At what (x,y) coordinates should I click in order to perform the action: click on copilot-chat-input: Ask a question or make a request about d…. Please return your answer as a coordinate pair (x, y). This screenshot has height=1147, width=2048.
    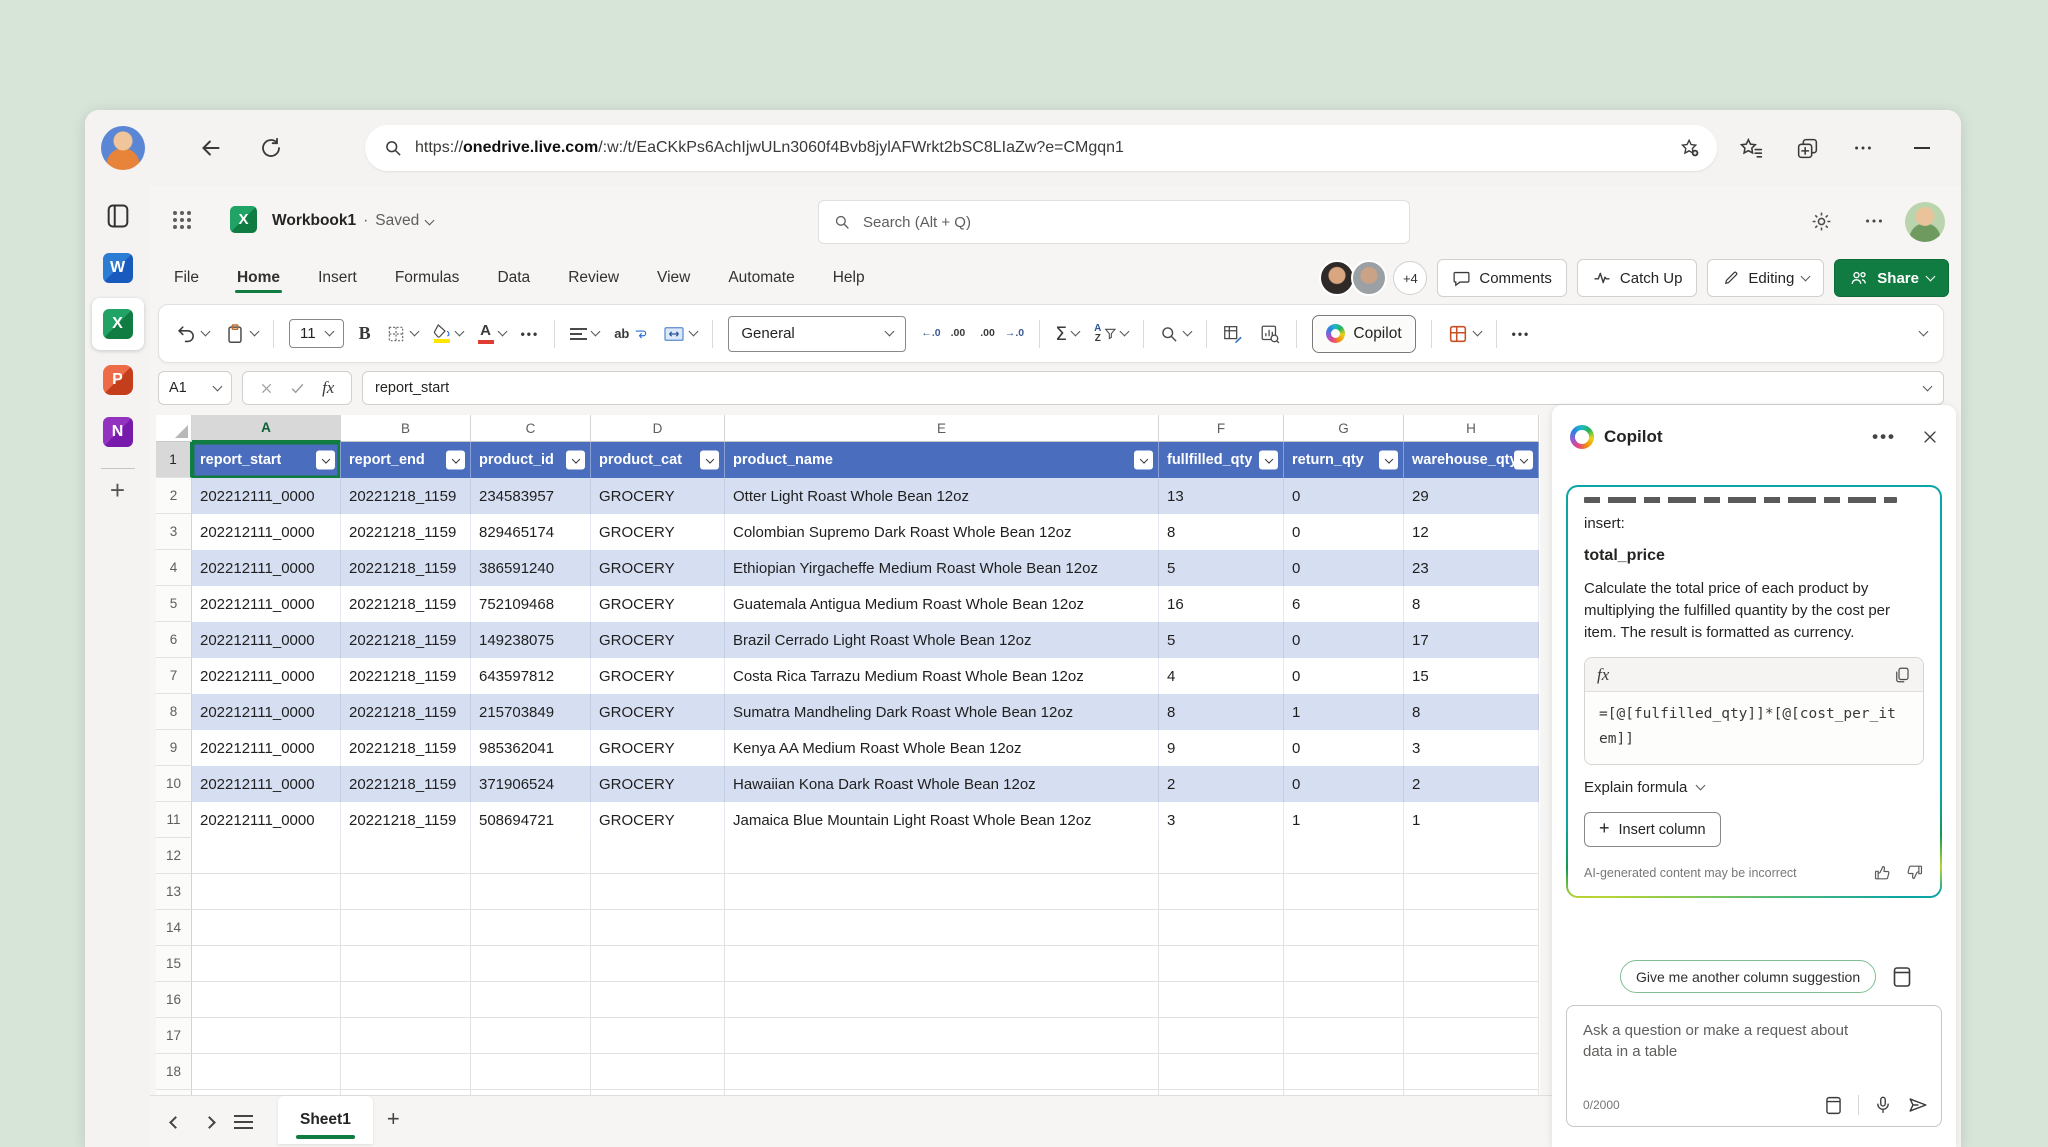
    Looking at the image, I should click on (1754, 1066).